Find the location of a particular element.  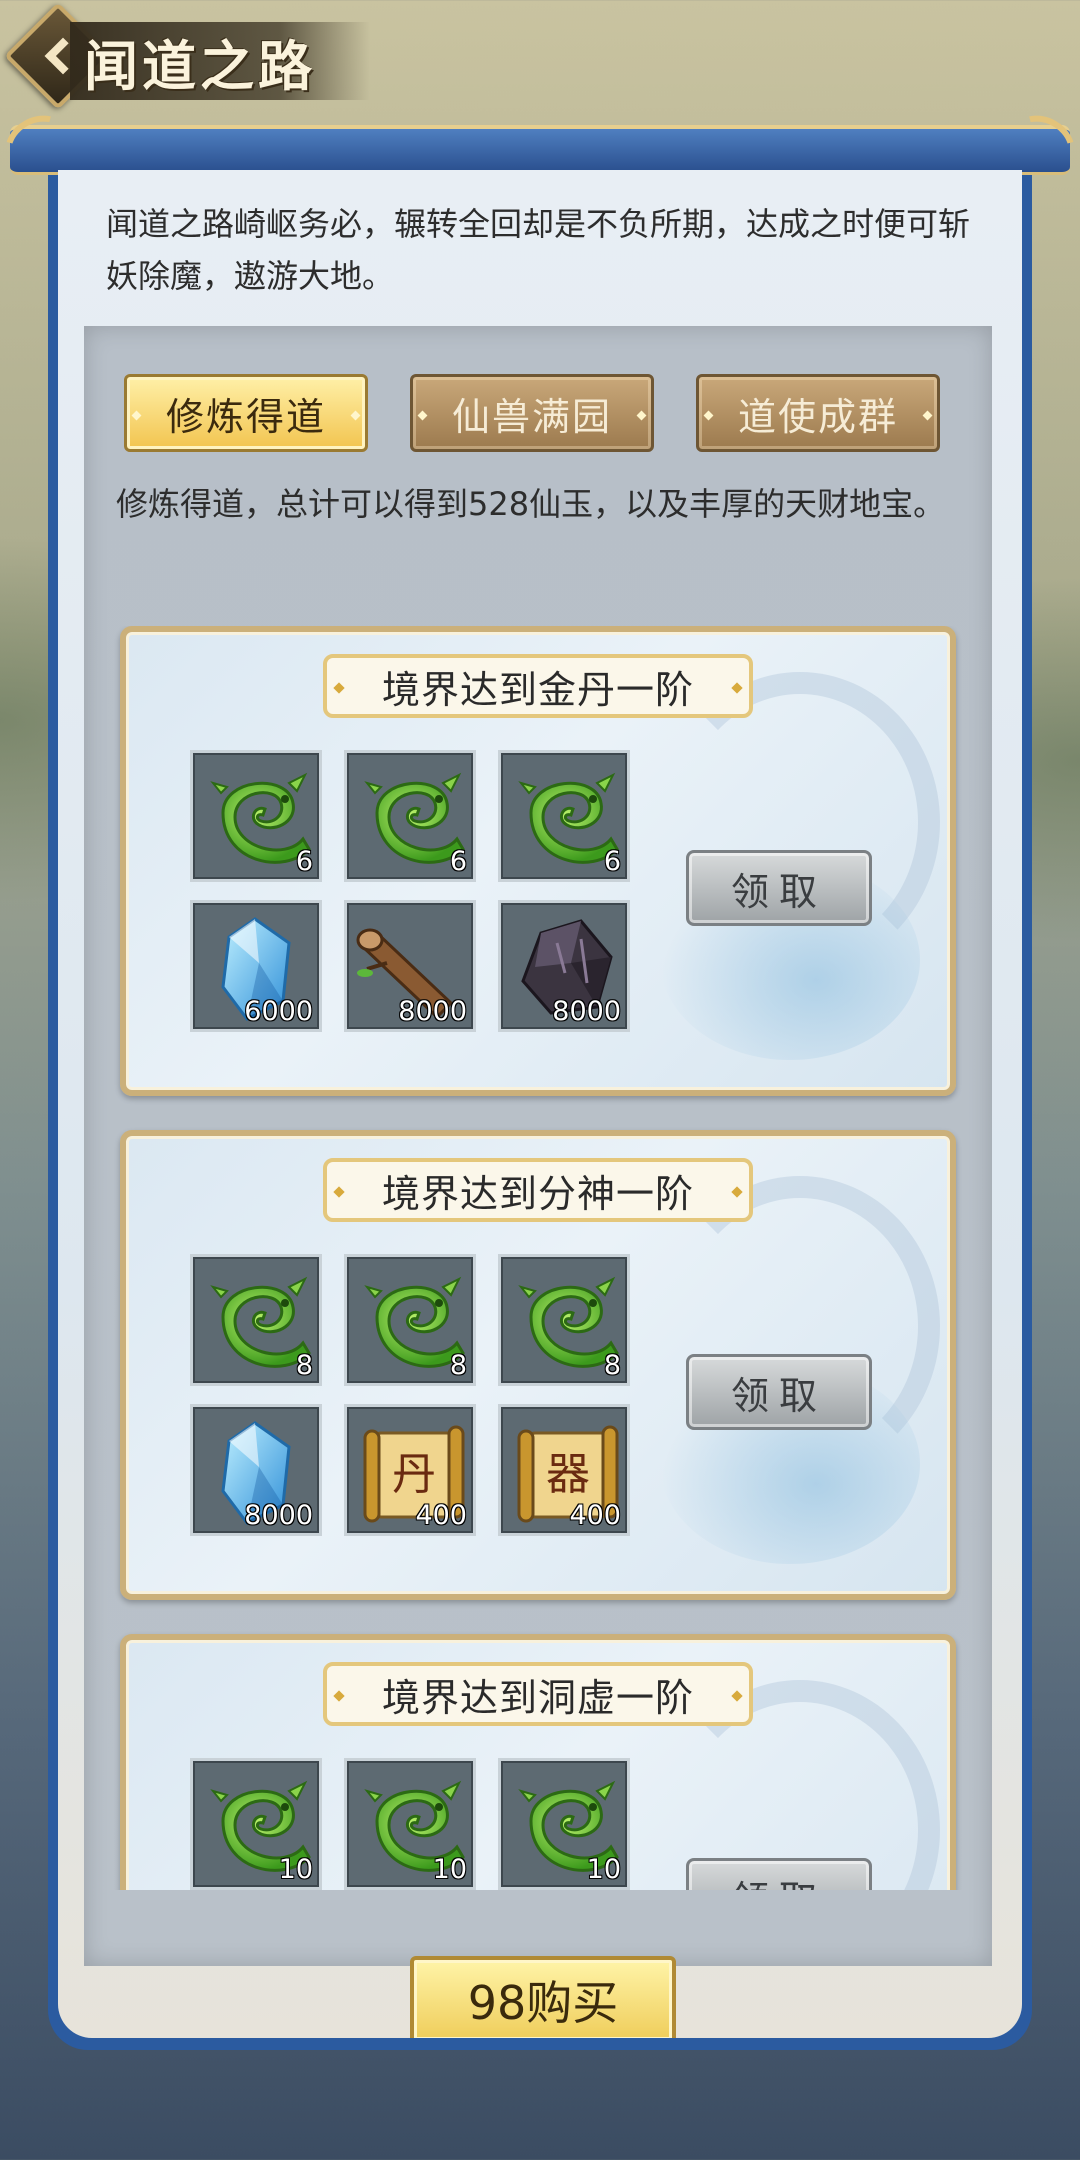

reward-item-slot: 6000 is located at coordinates (256, 966).